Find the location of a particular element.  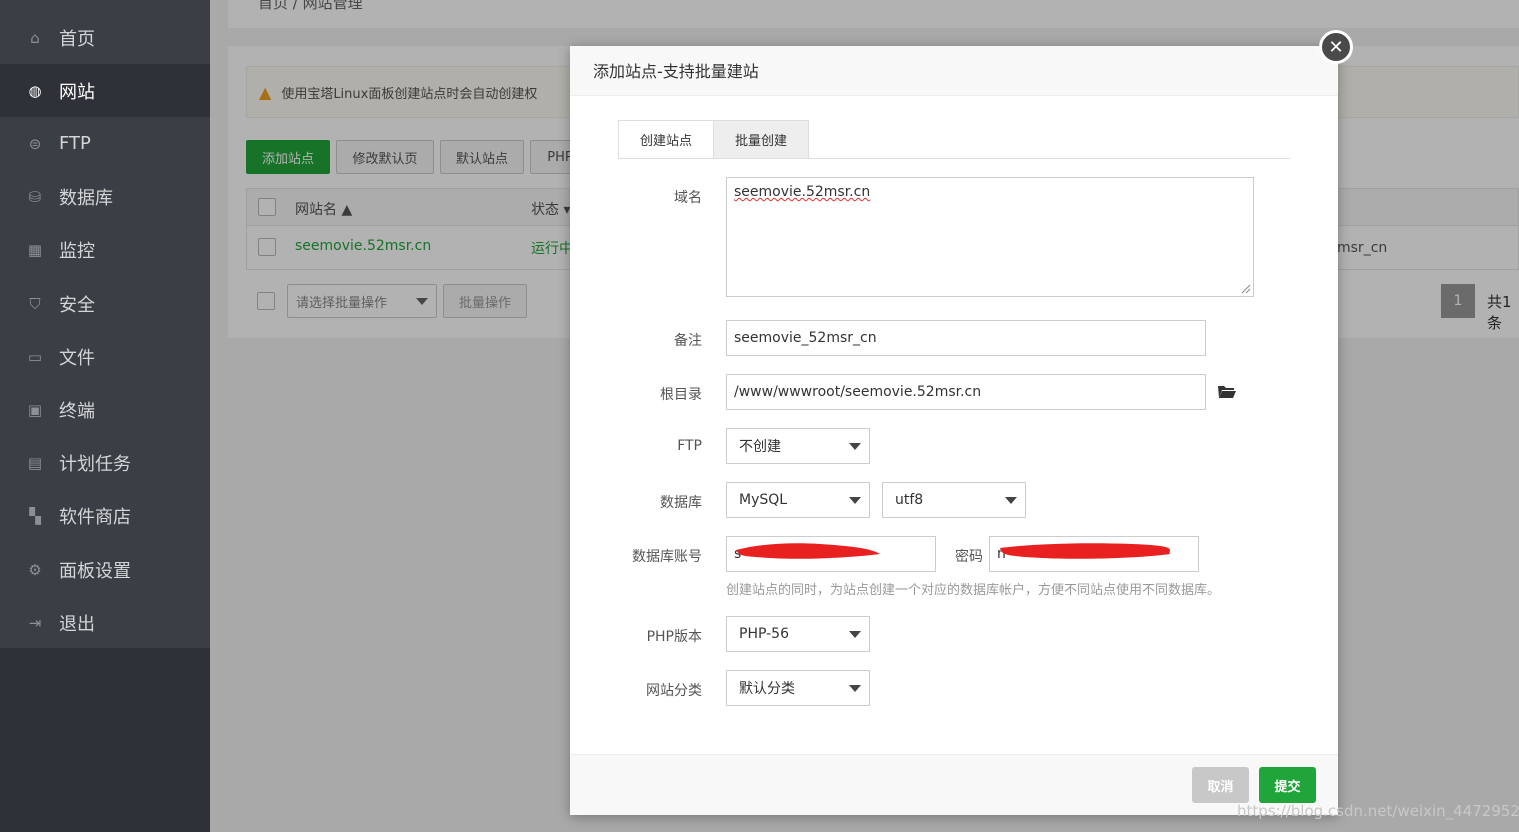

submit-button: 提交 is located at coordinates (1287, 785).